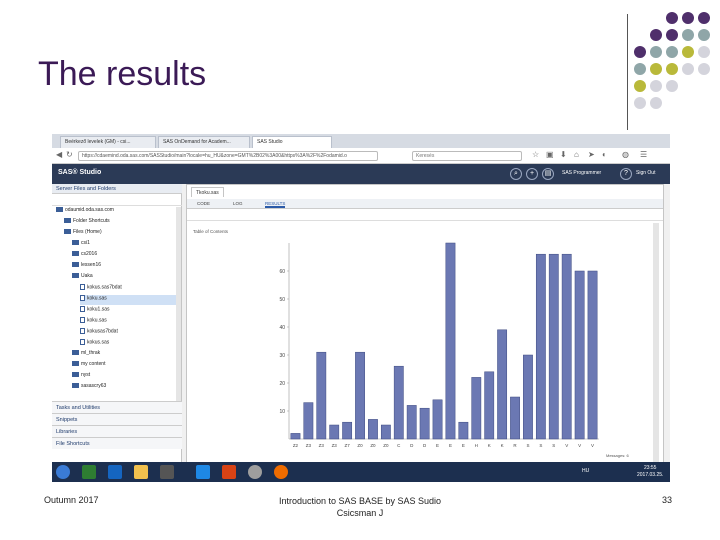  What do you see at coordinates (82, 331) in the screenshot?
I see `file-icon` at bounding box center [82, 331].